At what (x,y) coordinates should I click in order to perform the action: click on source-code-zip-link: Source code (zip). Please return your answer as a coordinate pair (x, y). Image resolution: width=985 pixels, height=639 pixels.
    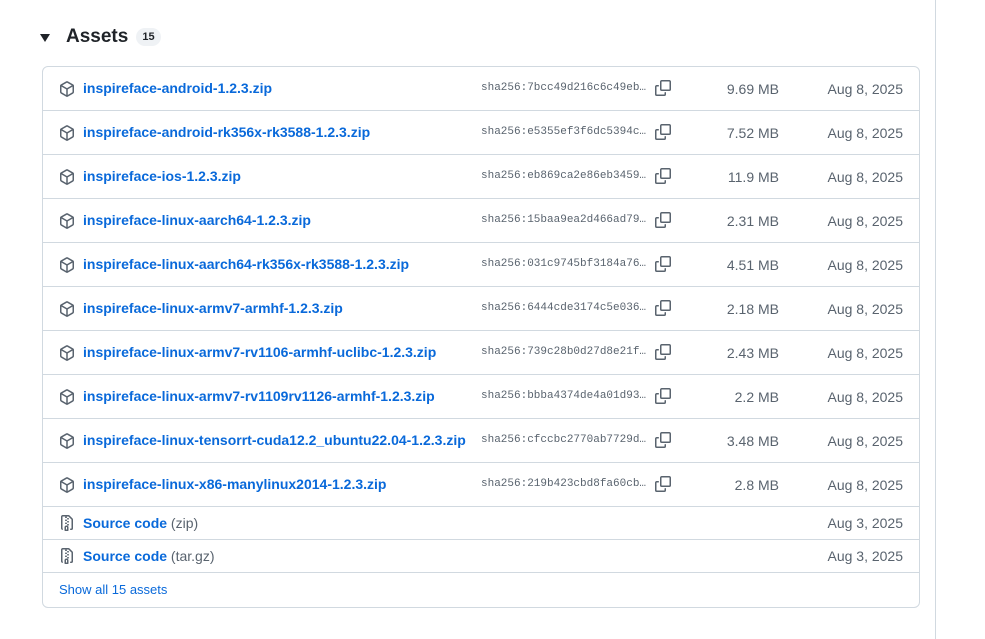
    Looking at the image, I should click on (140, 523).